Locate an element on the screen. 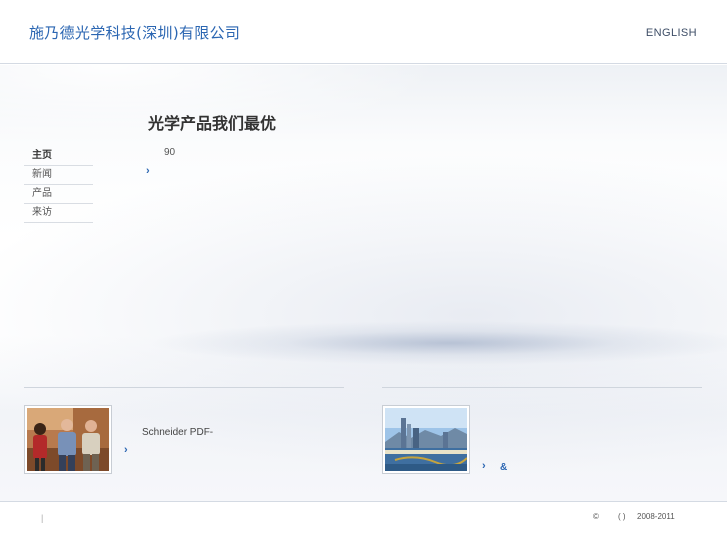 Image resolution: width=727 pixels, height=545 pixels. nav-item-home: 主页 is located at coordinates (58, 156).